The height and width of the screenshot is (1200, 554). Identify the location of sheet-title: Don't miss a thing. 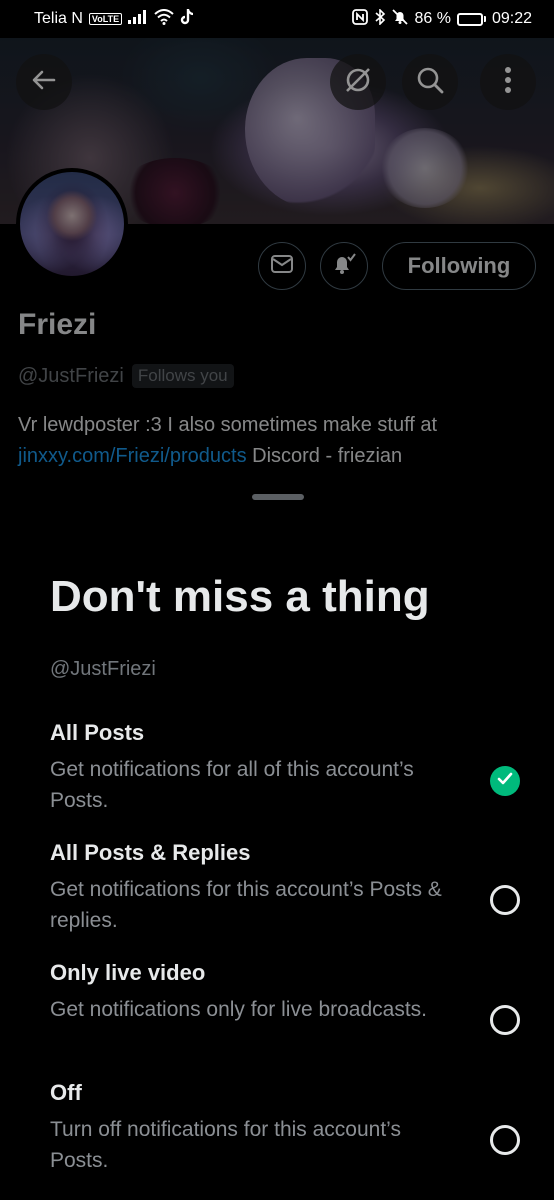
(240, 596).